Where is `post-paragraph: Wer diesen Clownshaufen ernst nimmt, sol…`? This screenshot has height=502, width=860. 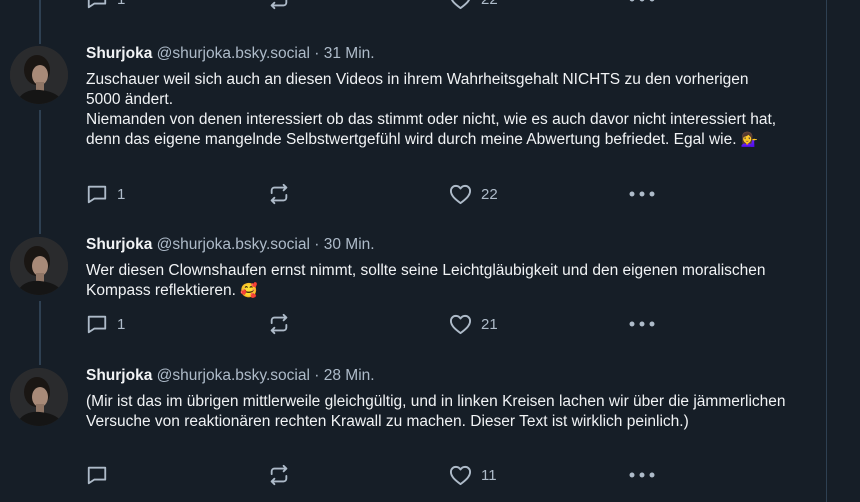 post-paragraph: Wer diesen Clownshaufen ernst nimmt, sol… is located at coordinates (426, 280).